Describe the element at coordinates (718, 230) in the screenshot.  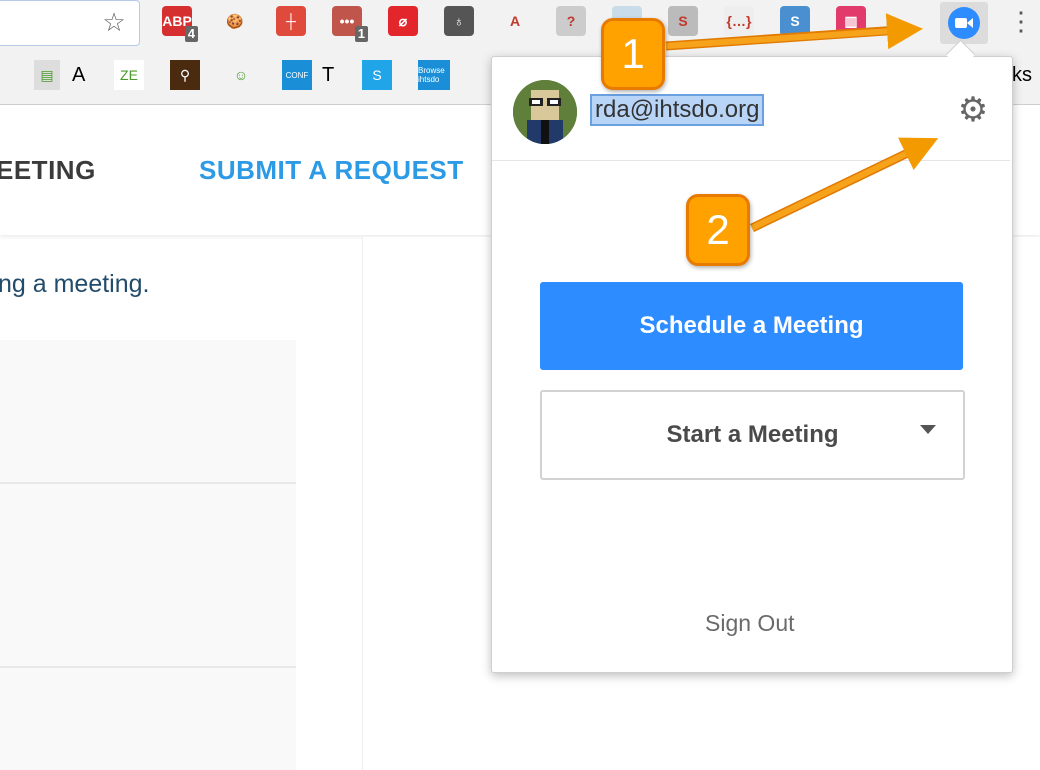
I see `callout-two-badge: 2` at that location.